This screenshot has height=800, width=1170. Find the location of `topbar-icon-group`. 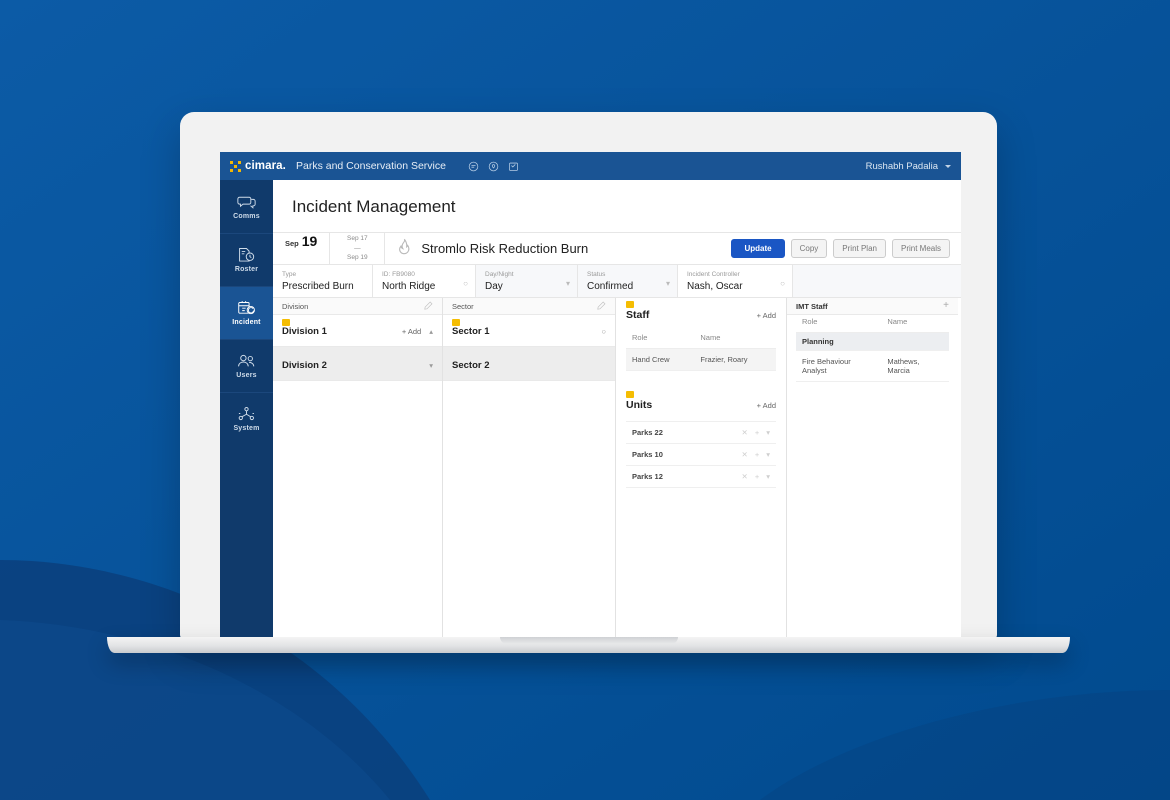

topbar-icon-group is located at coordinates (493, 166).